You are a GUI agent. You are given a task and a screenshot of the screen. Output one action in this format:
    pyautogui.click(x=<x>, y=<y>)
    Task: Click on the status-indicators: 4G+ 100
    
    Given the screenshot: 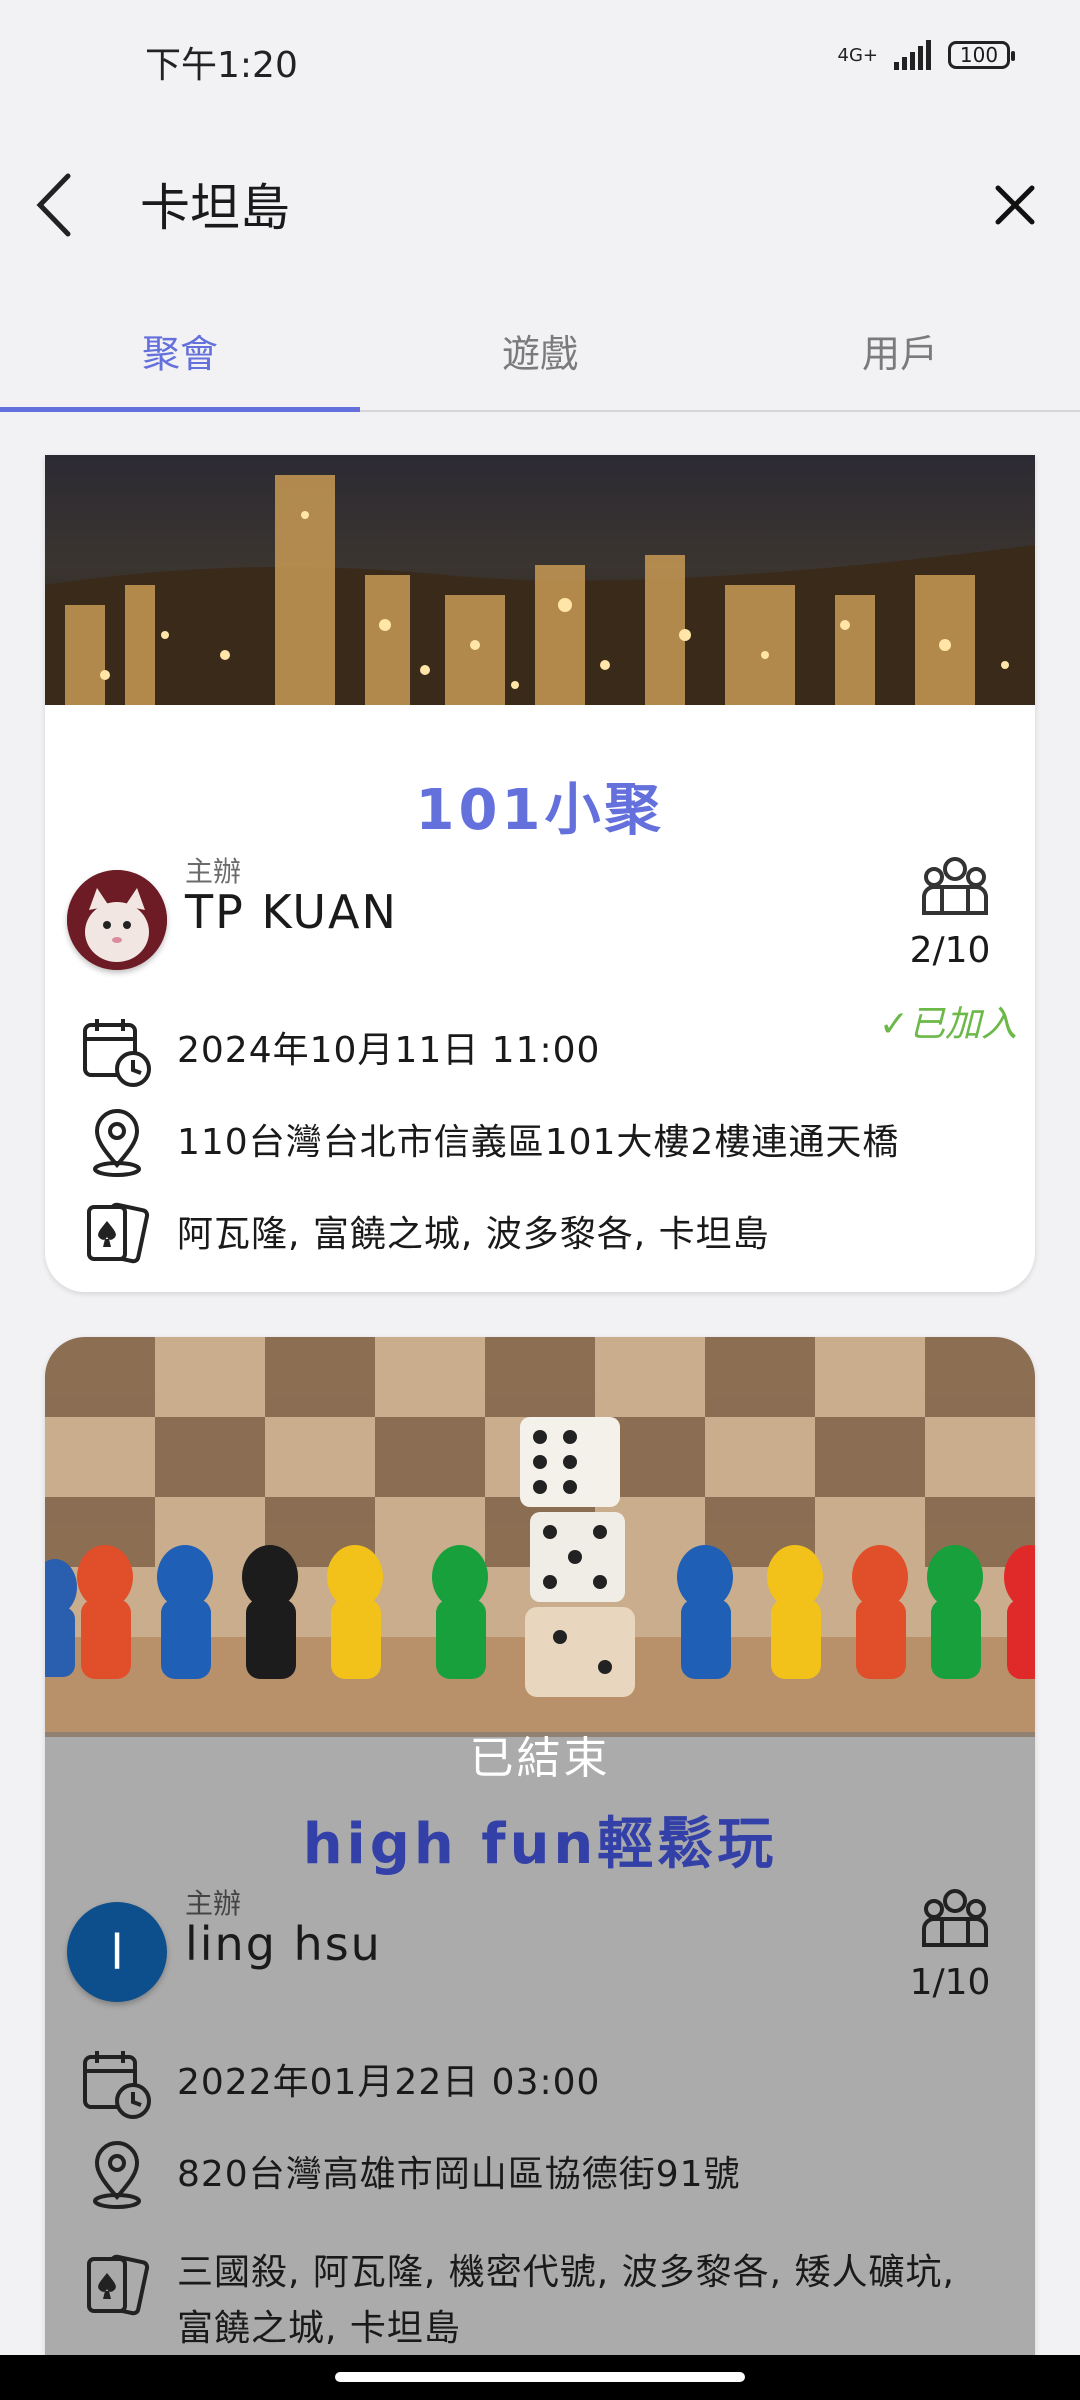 What is the action you would take?
    pyautogui.click(x=926, y=55)
    